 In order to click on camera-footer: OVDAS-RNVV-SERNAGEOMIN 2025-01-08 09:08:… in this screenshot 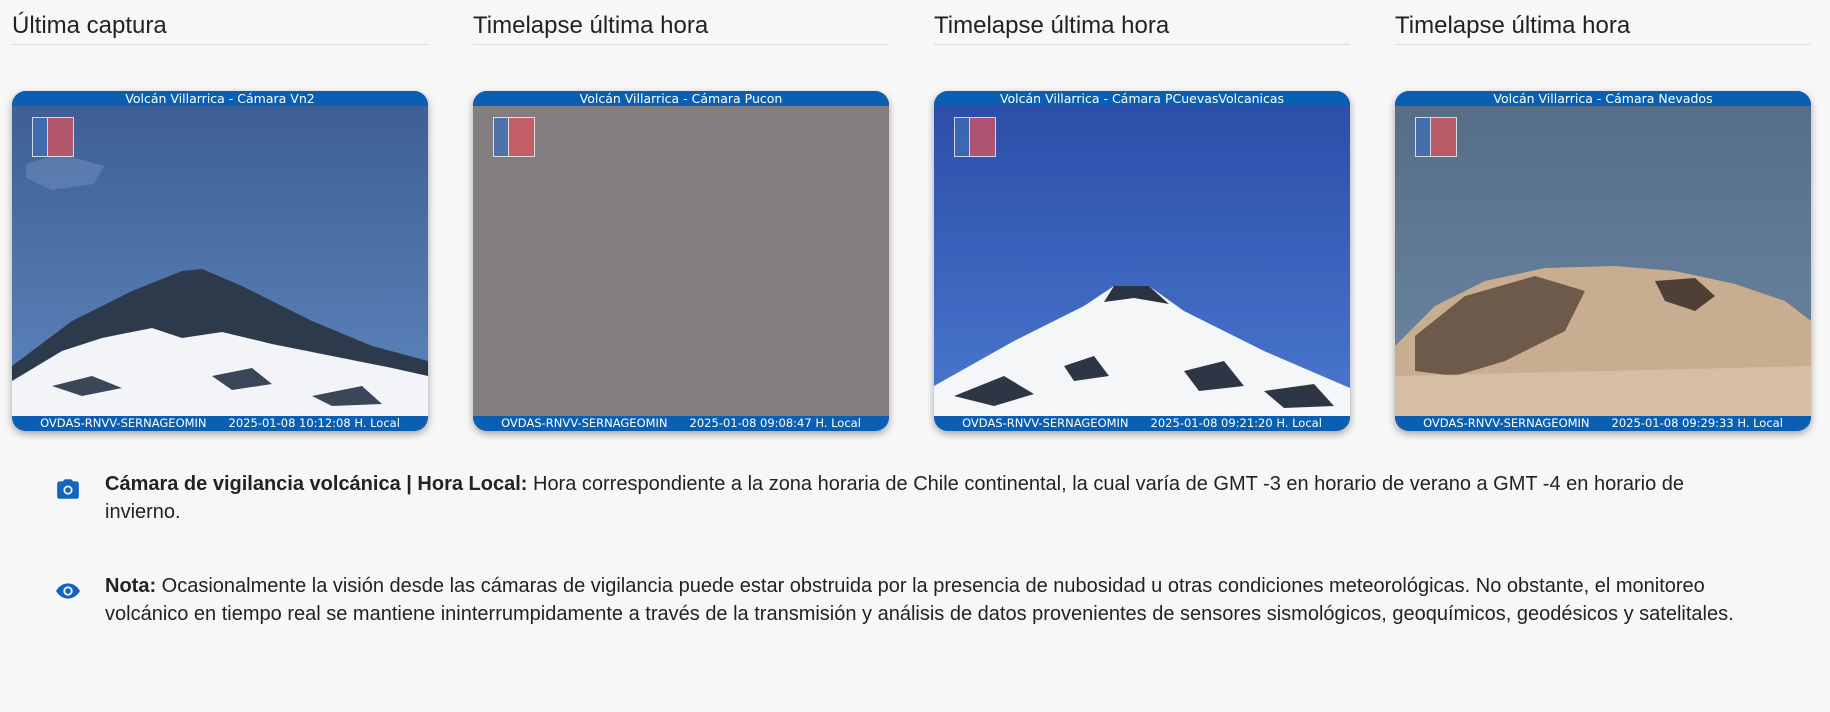, I will do `click(681, 423)`.